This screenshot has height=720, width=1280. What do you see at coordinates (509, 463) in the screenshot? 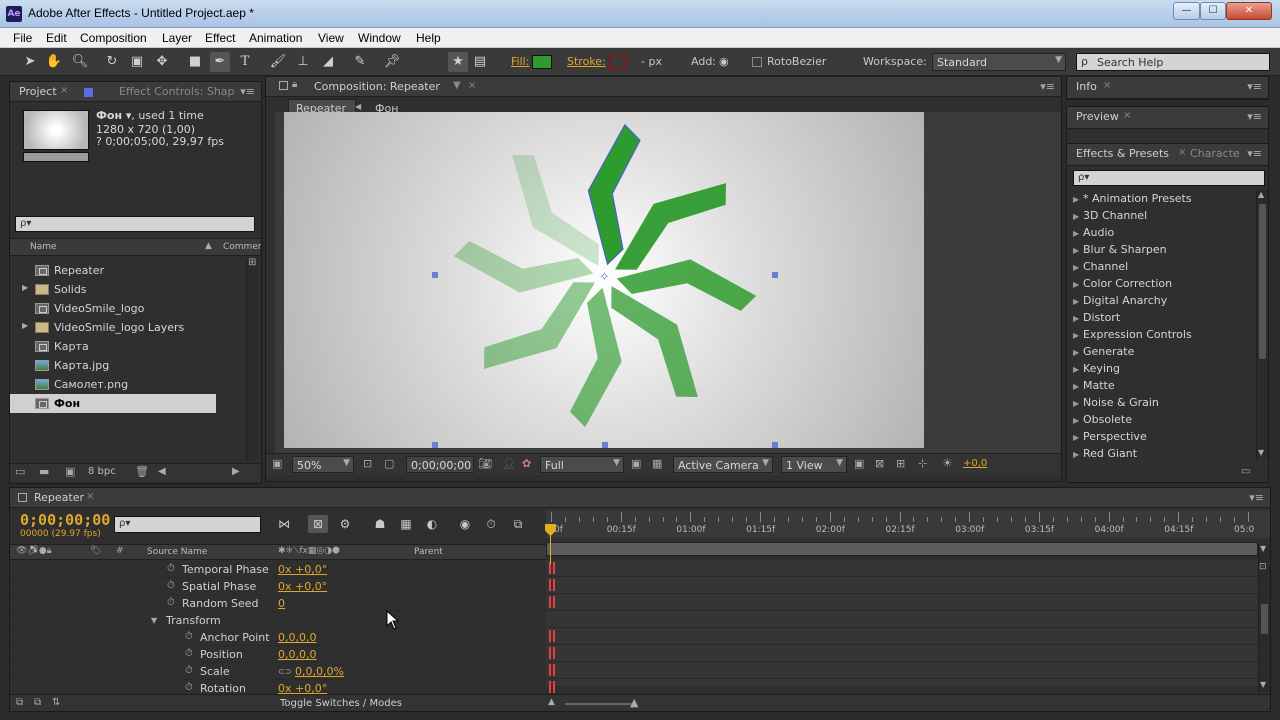
I see `show-snapshot-icon: 👤︎` at bounding box center [509, 463].